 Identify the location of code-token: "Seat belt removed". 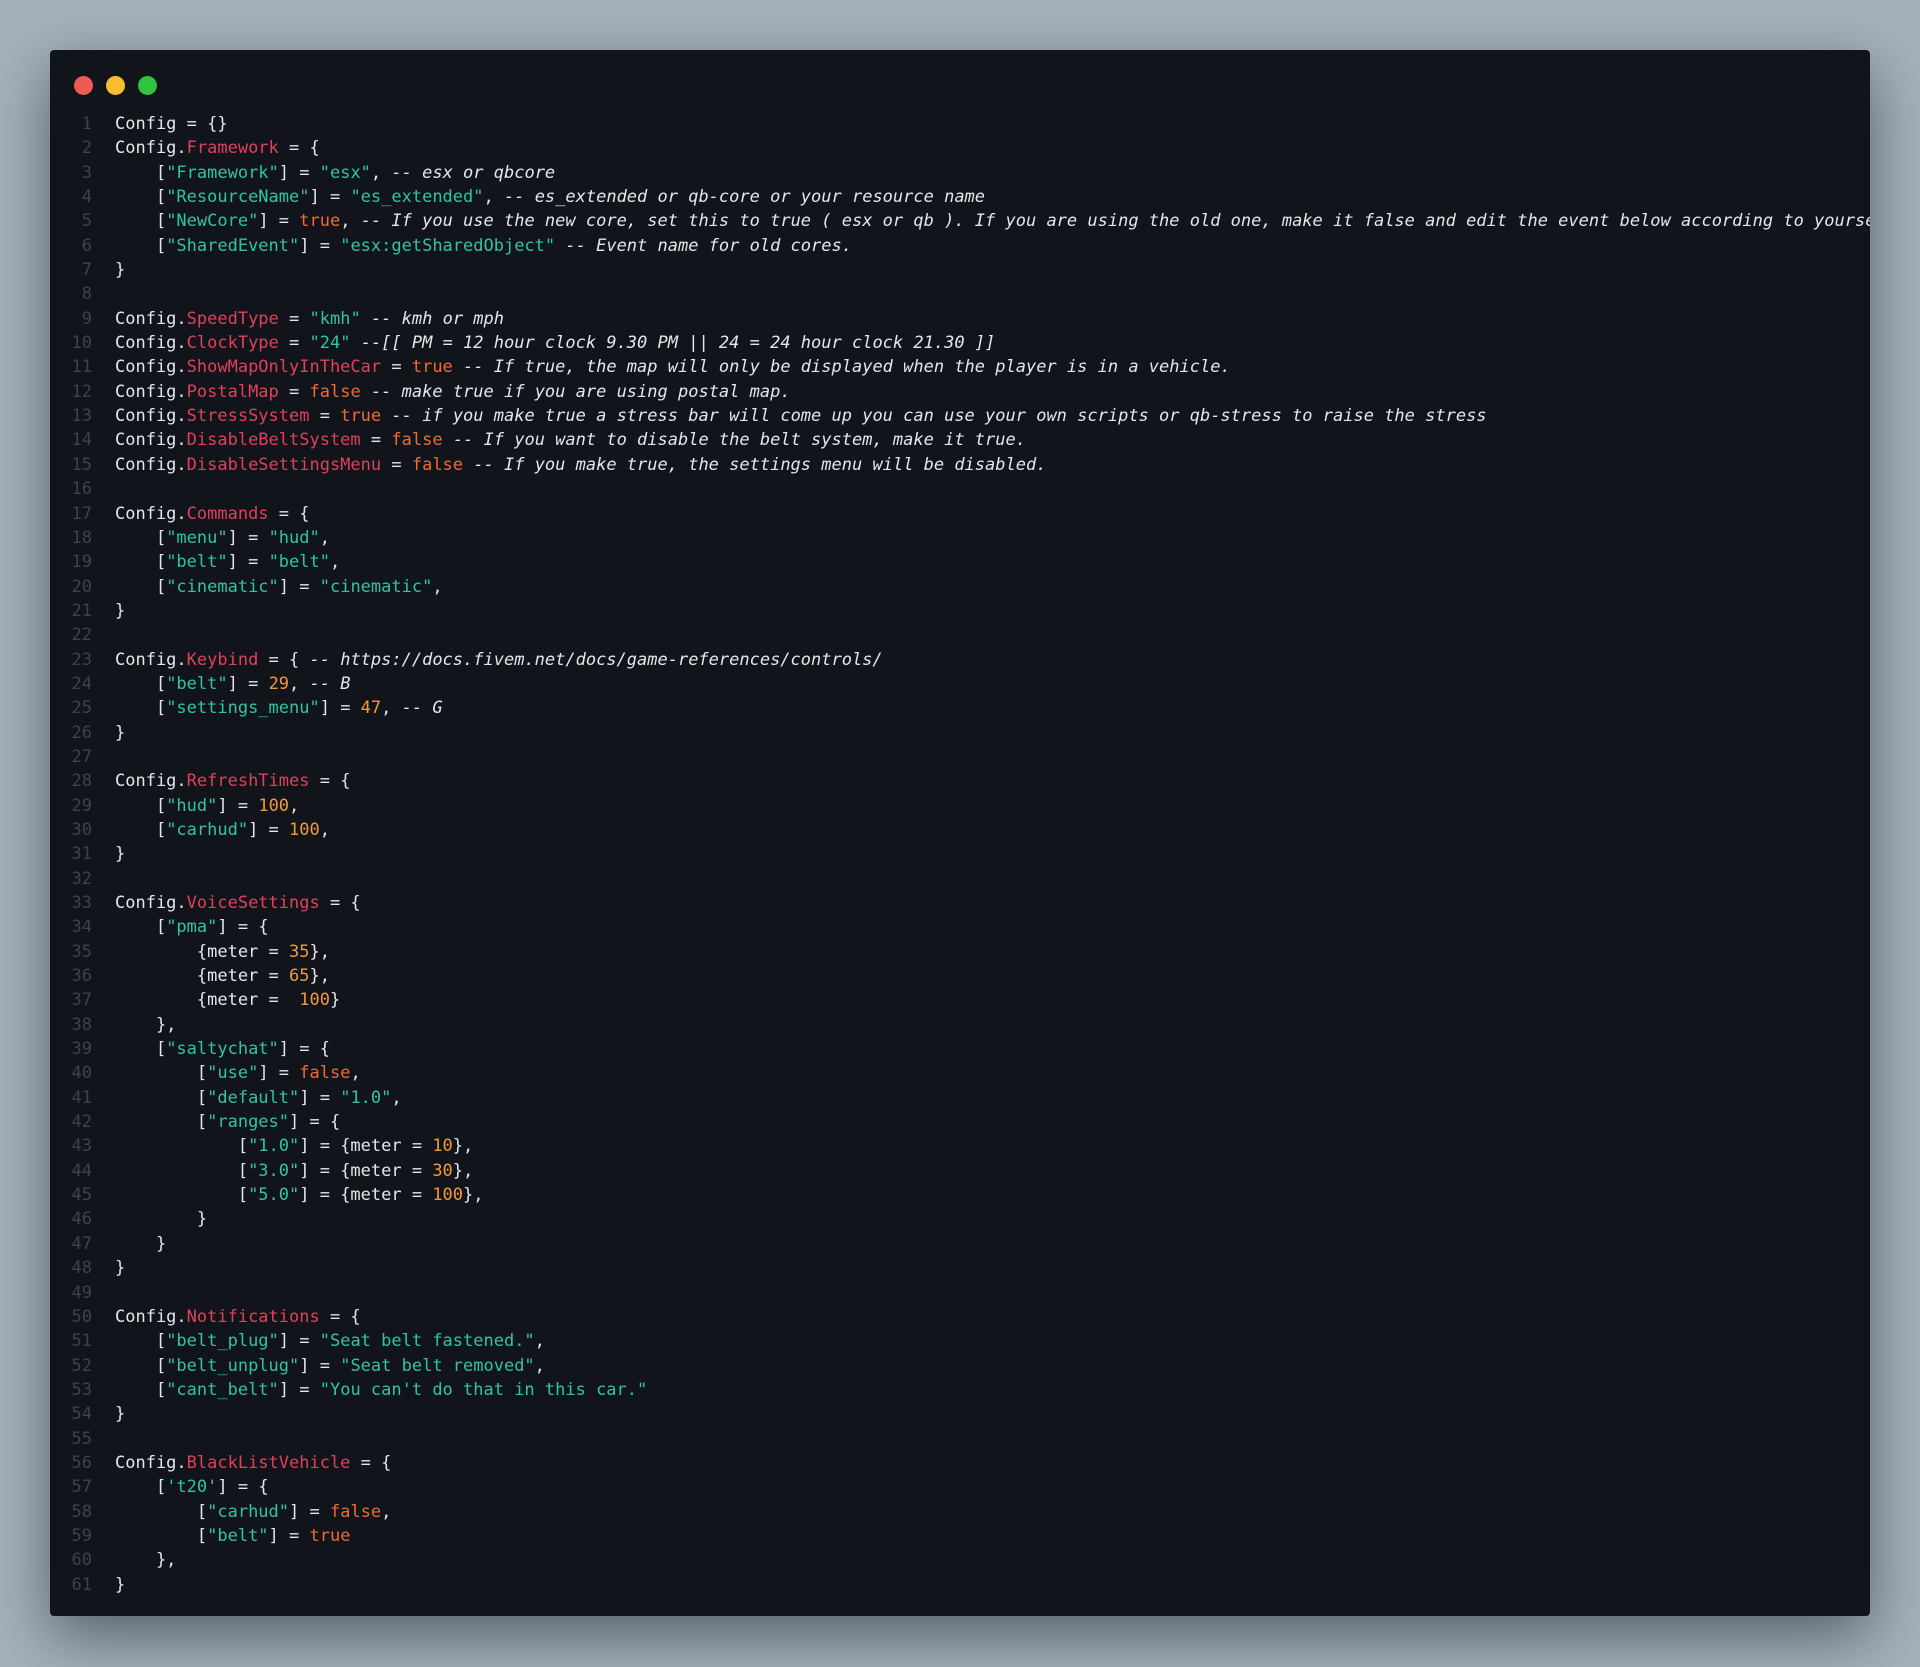
(437, 1365).